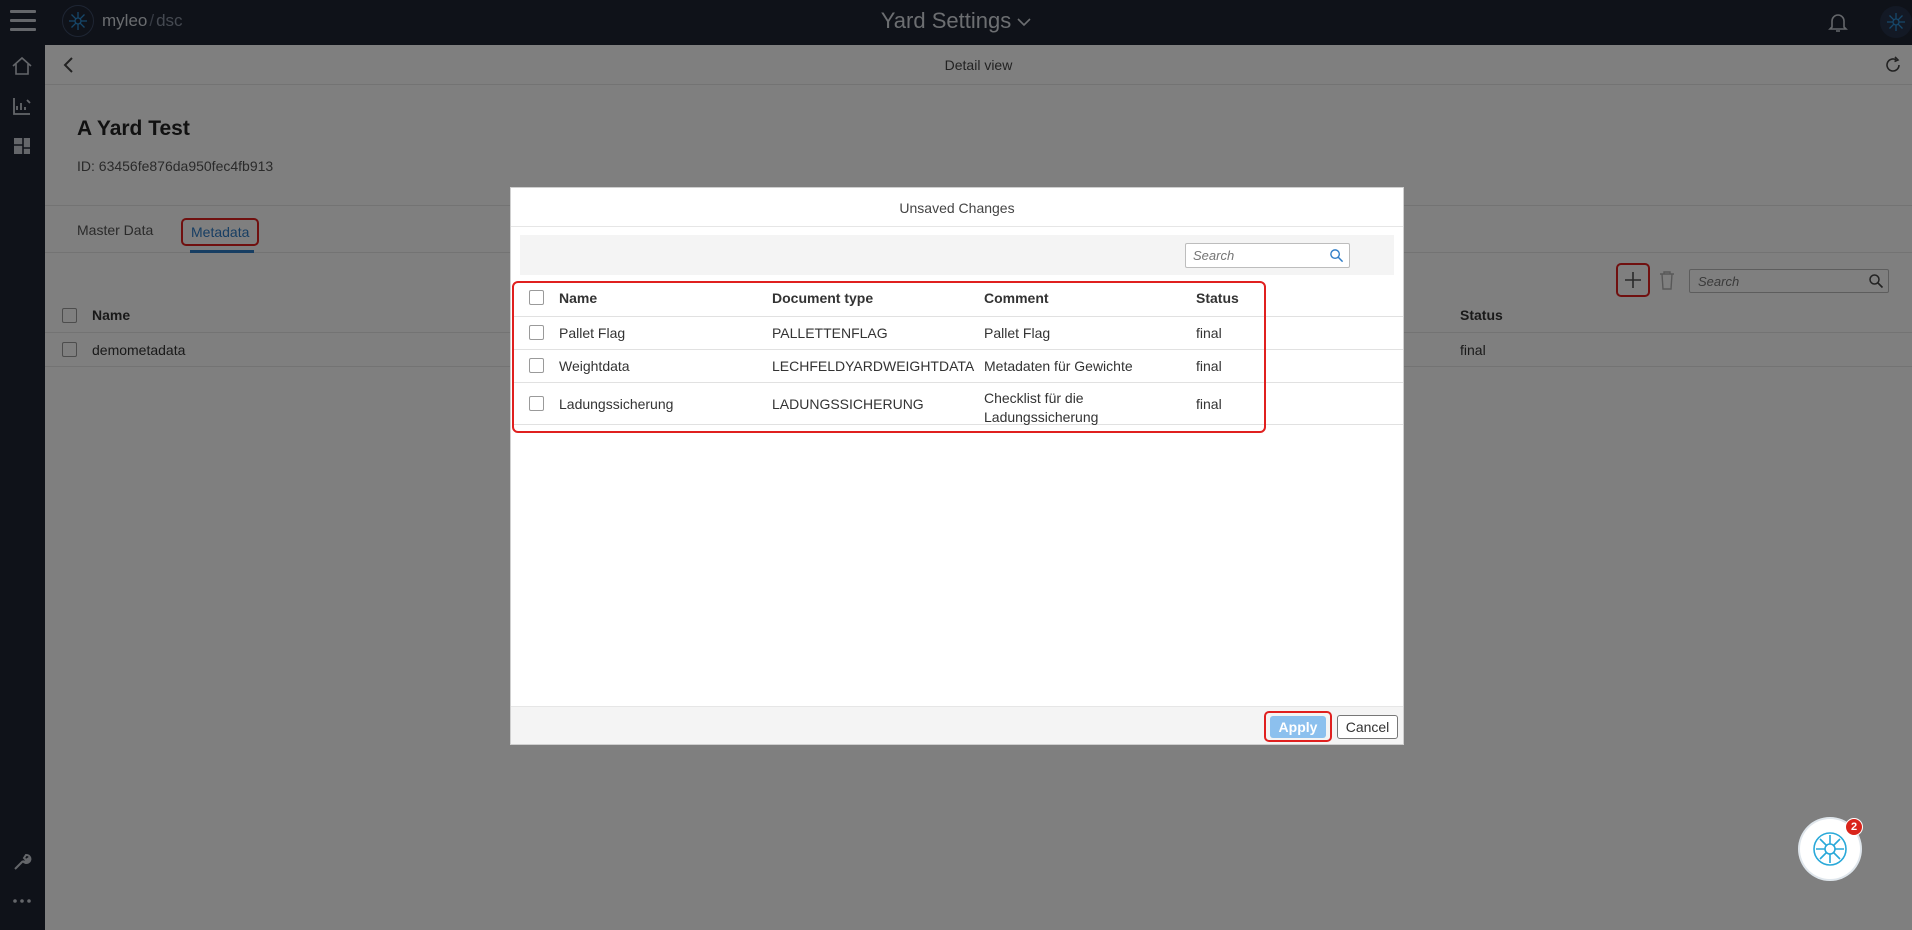 The width and height of the screenshot is (1912, 930). What do you see at coordinates (1016, 298) in the screenshot?
I see `column-header-comment: Comment` at bounding box center [1016, 298].